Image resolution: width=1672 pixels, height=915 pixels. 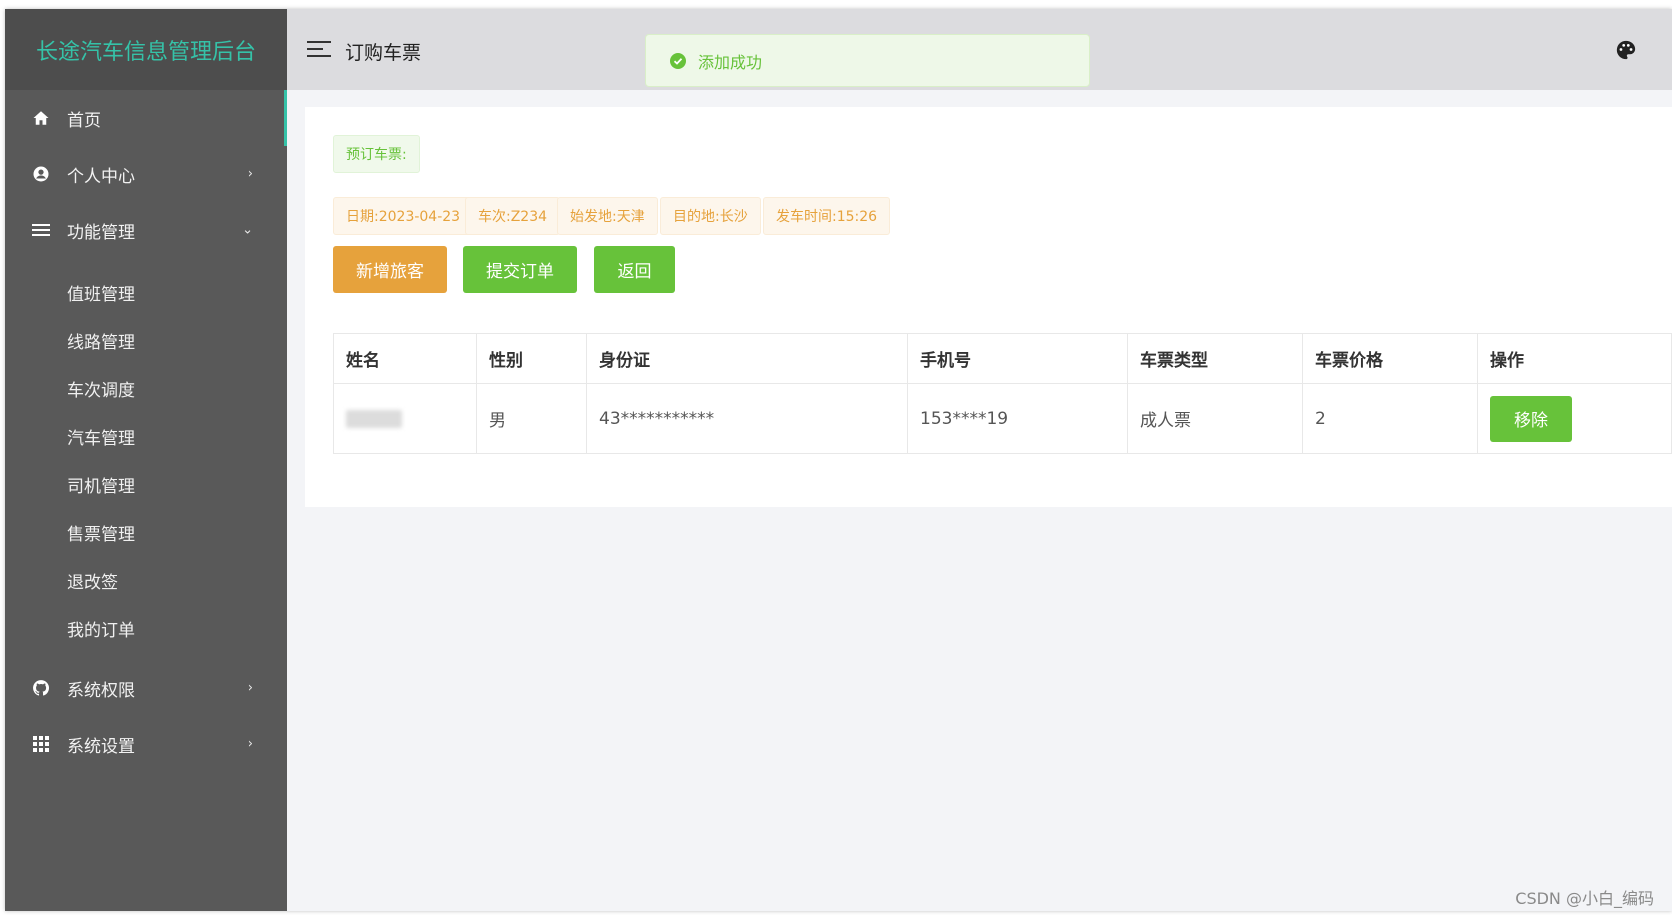 What do you see at coordinates (41, 174) in the screenshot?
I see `user-circle-icon` at bounding box center [41, 174].